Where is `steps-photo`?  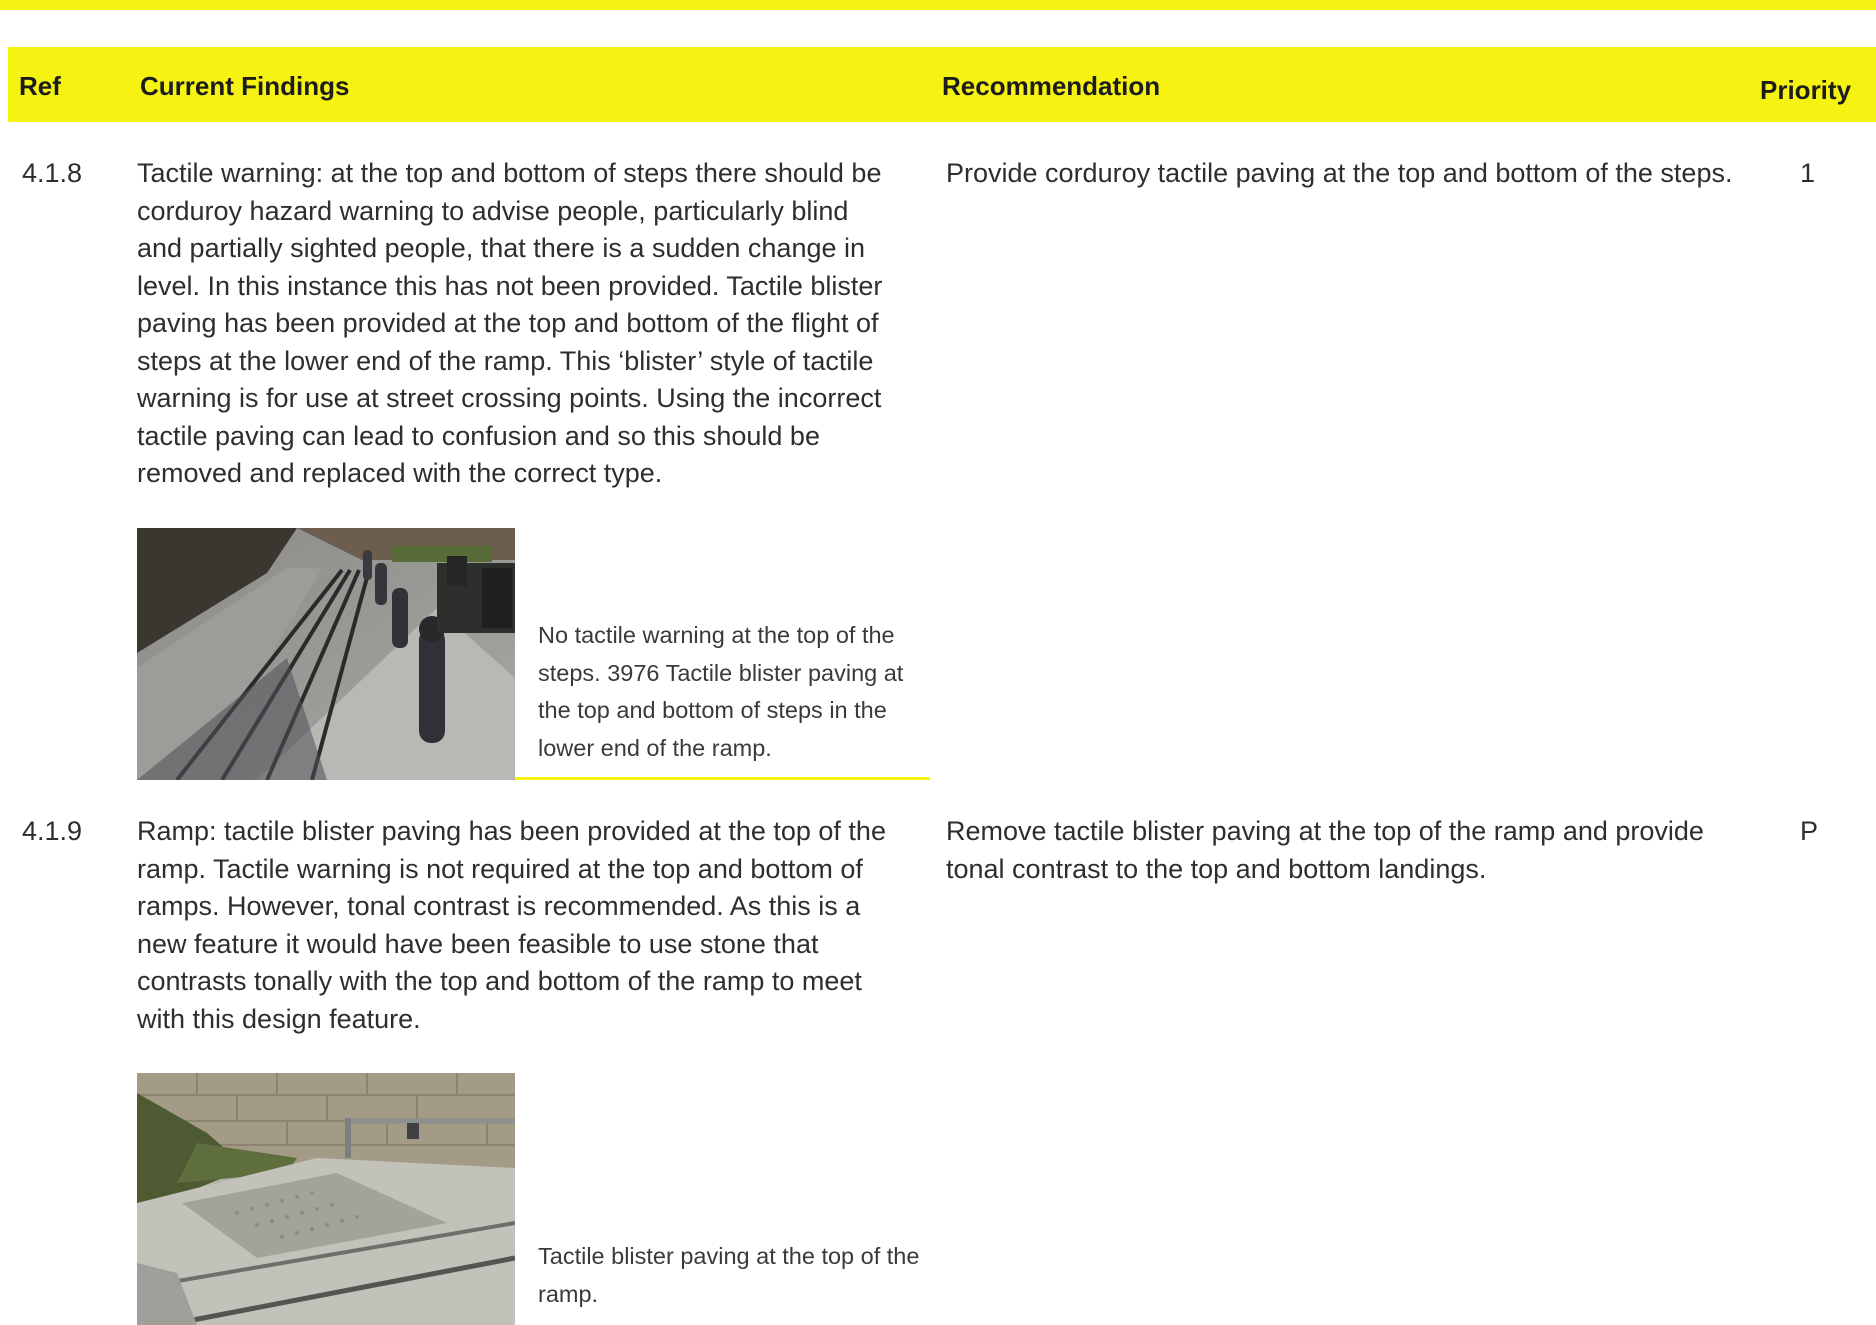
steps-photo is located at coordinates (326, 654).